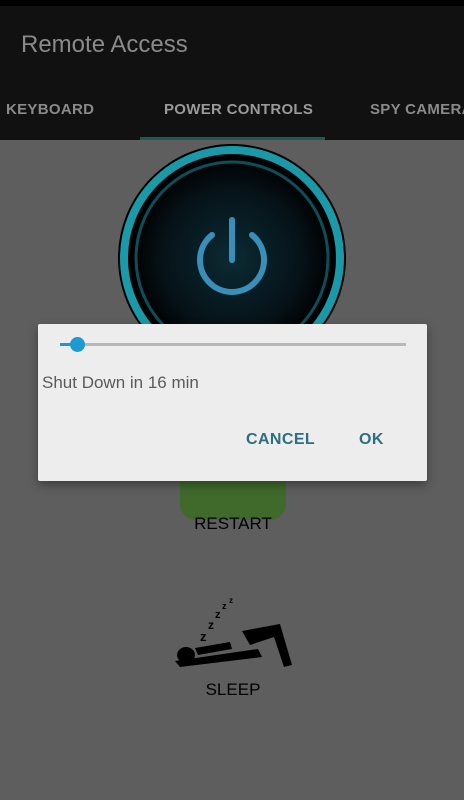 The height and width of the screenshot is (800, 464). Describe the element at coordinates (417, 115) in the screenshot. I see `tab-spy-camera: SPY CAMERA` at that location.